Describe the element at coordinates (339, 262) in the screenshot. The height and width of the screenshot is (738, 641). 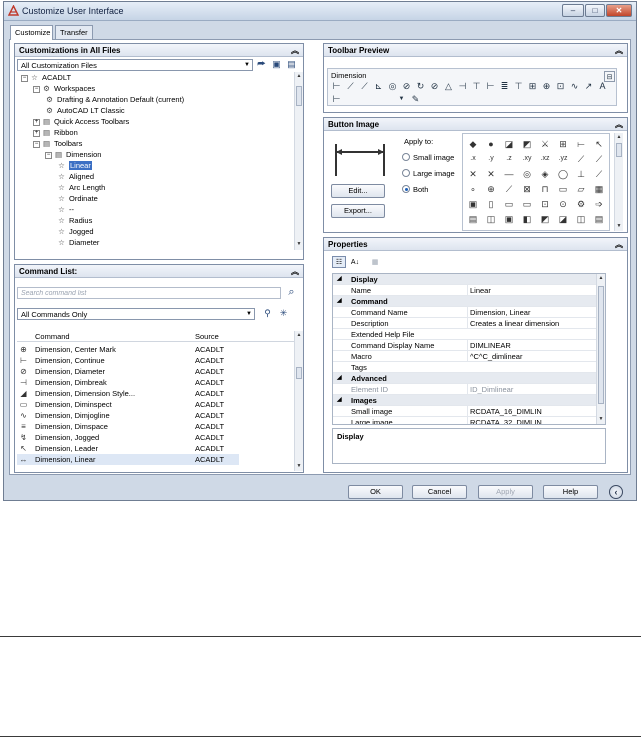
I see `categorized-icon: ☷` at that location.